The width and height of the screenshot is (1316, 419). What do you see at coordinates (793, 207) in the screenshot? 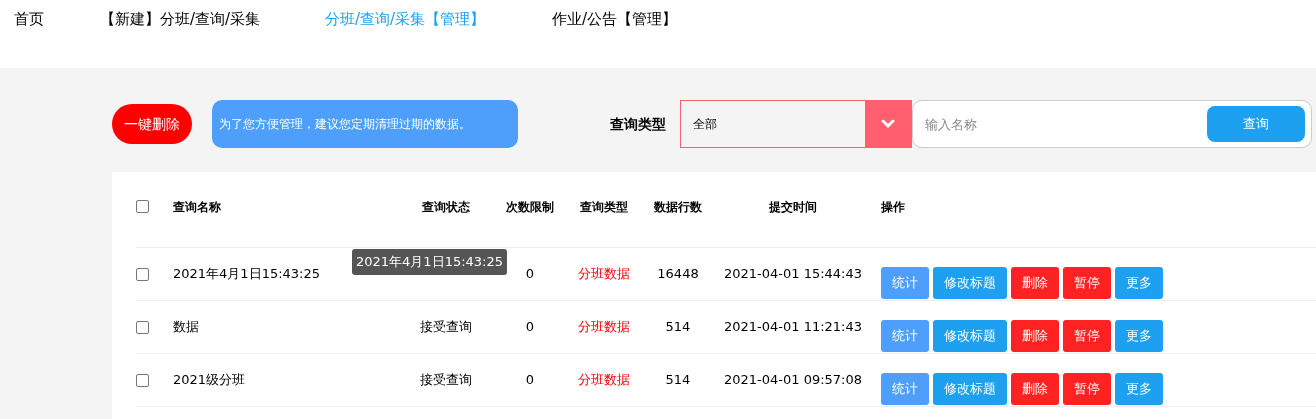
I see `column-header: 提交时间` at bounding box center [793, 207].